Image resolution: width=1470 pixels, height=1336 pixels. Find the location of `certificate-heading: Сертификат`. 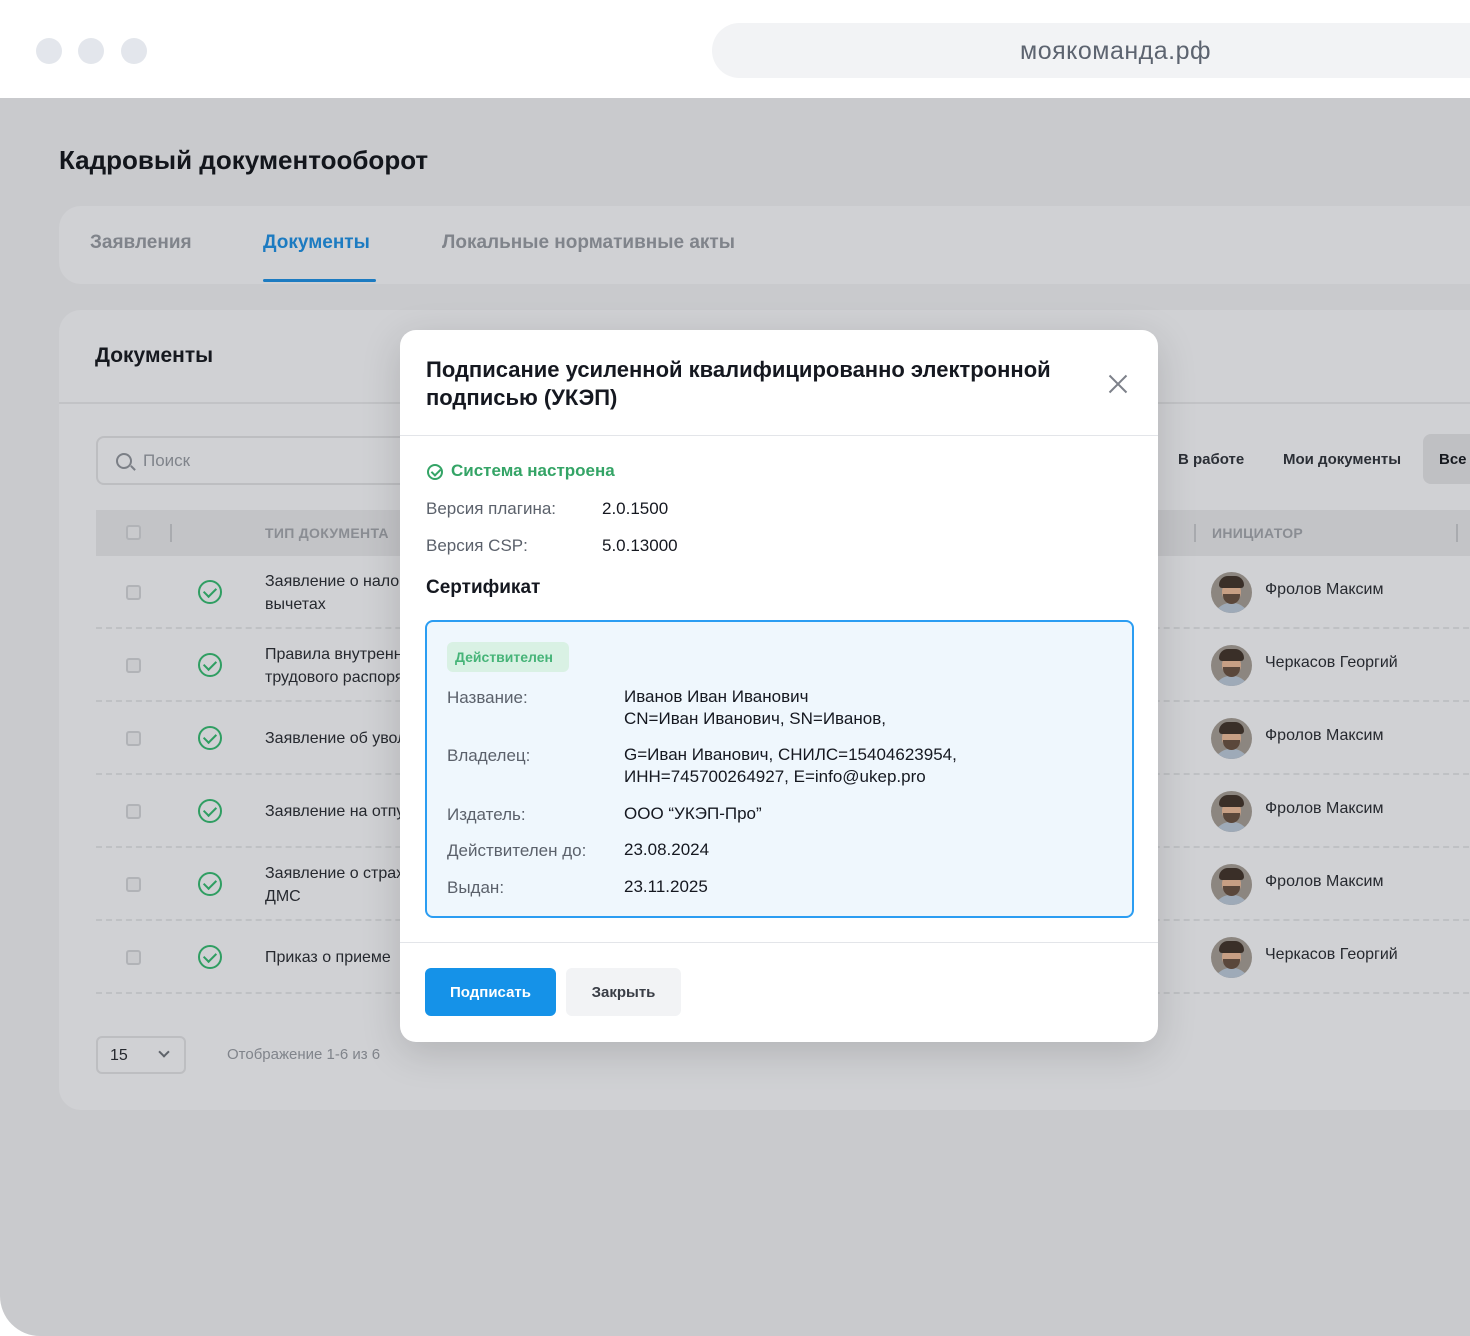

certificate-heading: Сертификат is located at coordinates (483, 587).